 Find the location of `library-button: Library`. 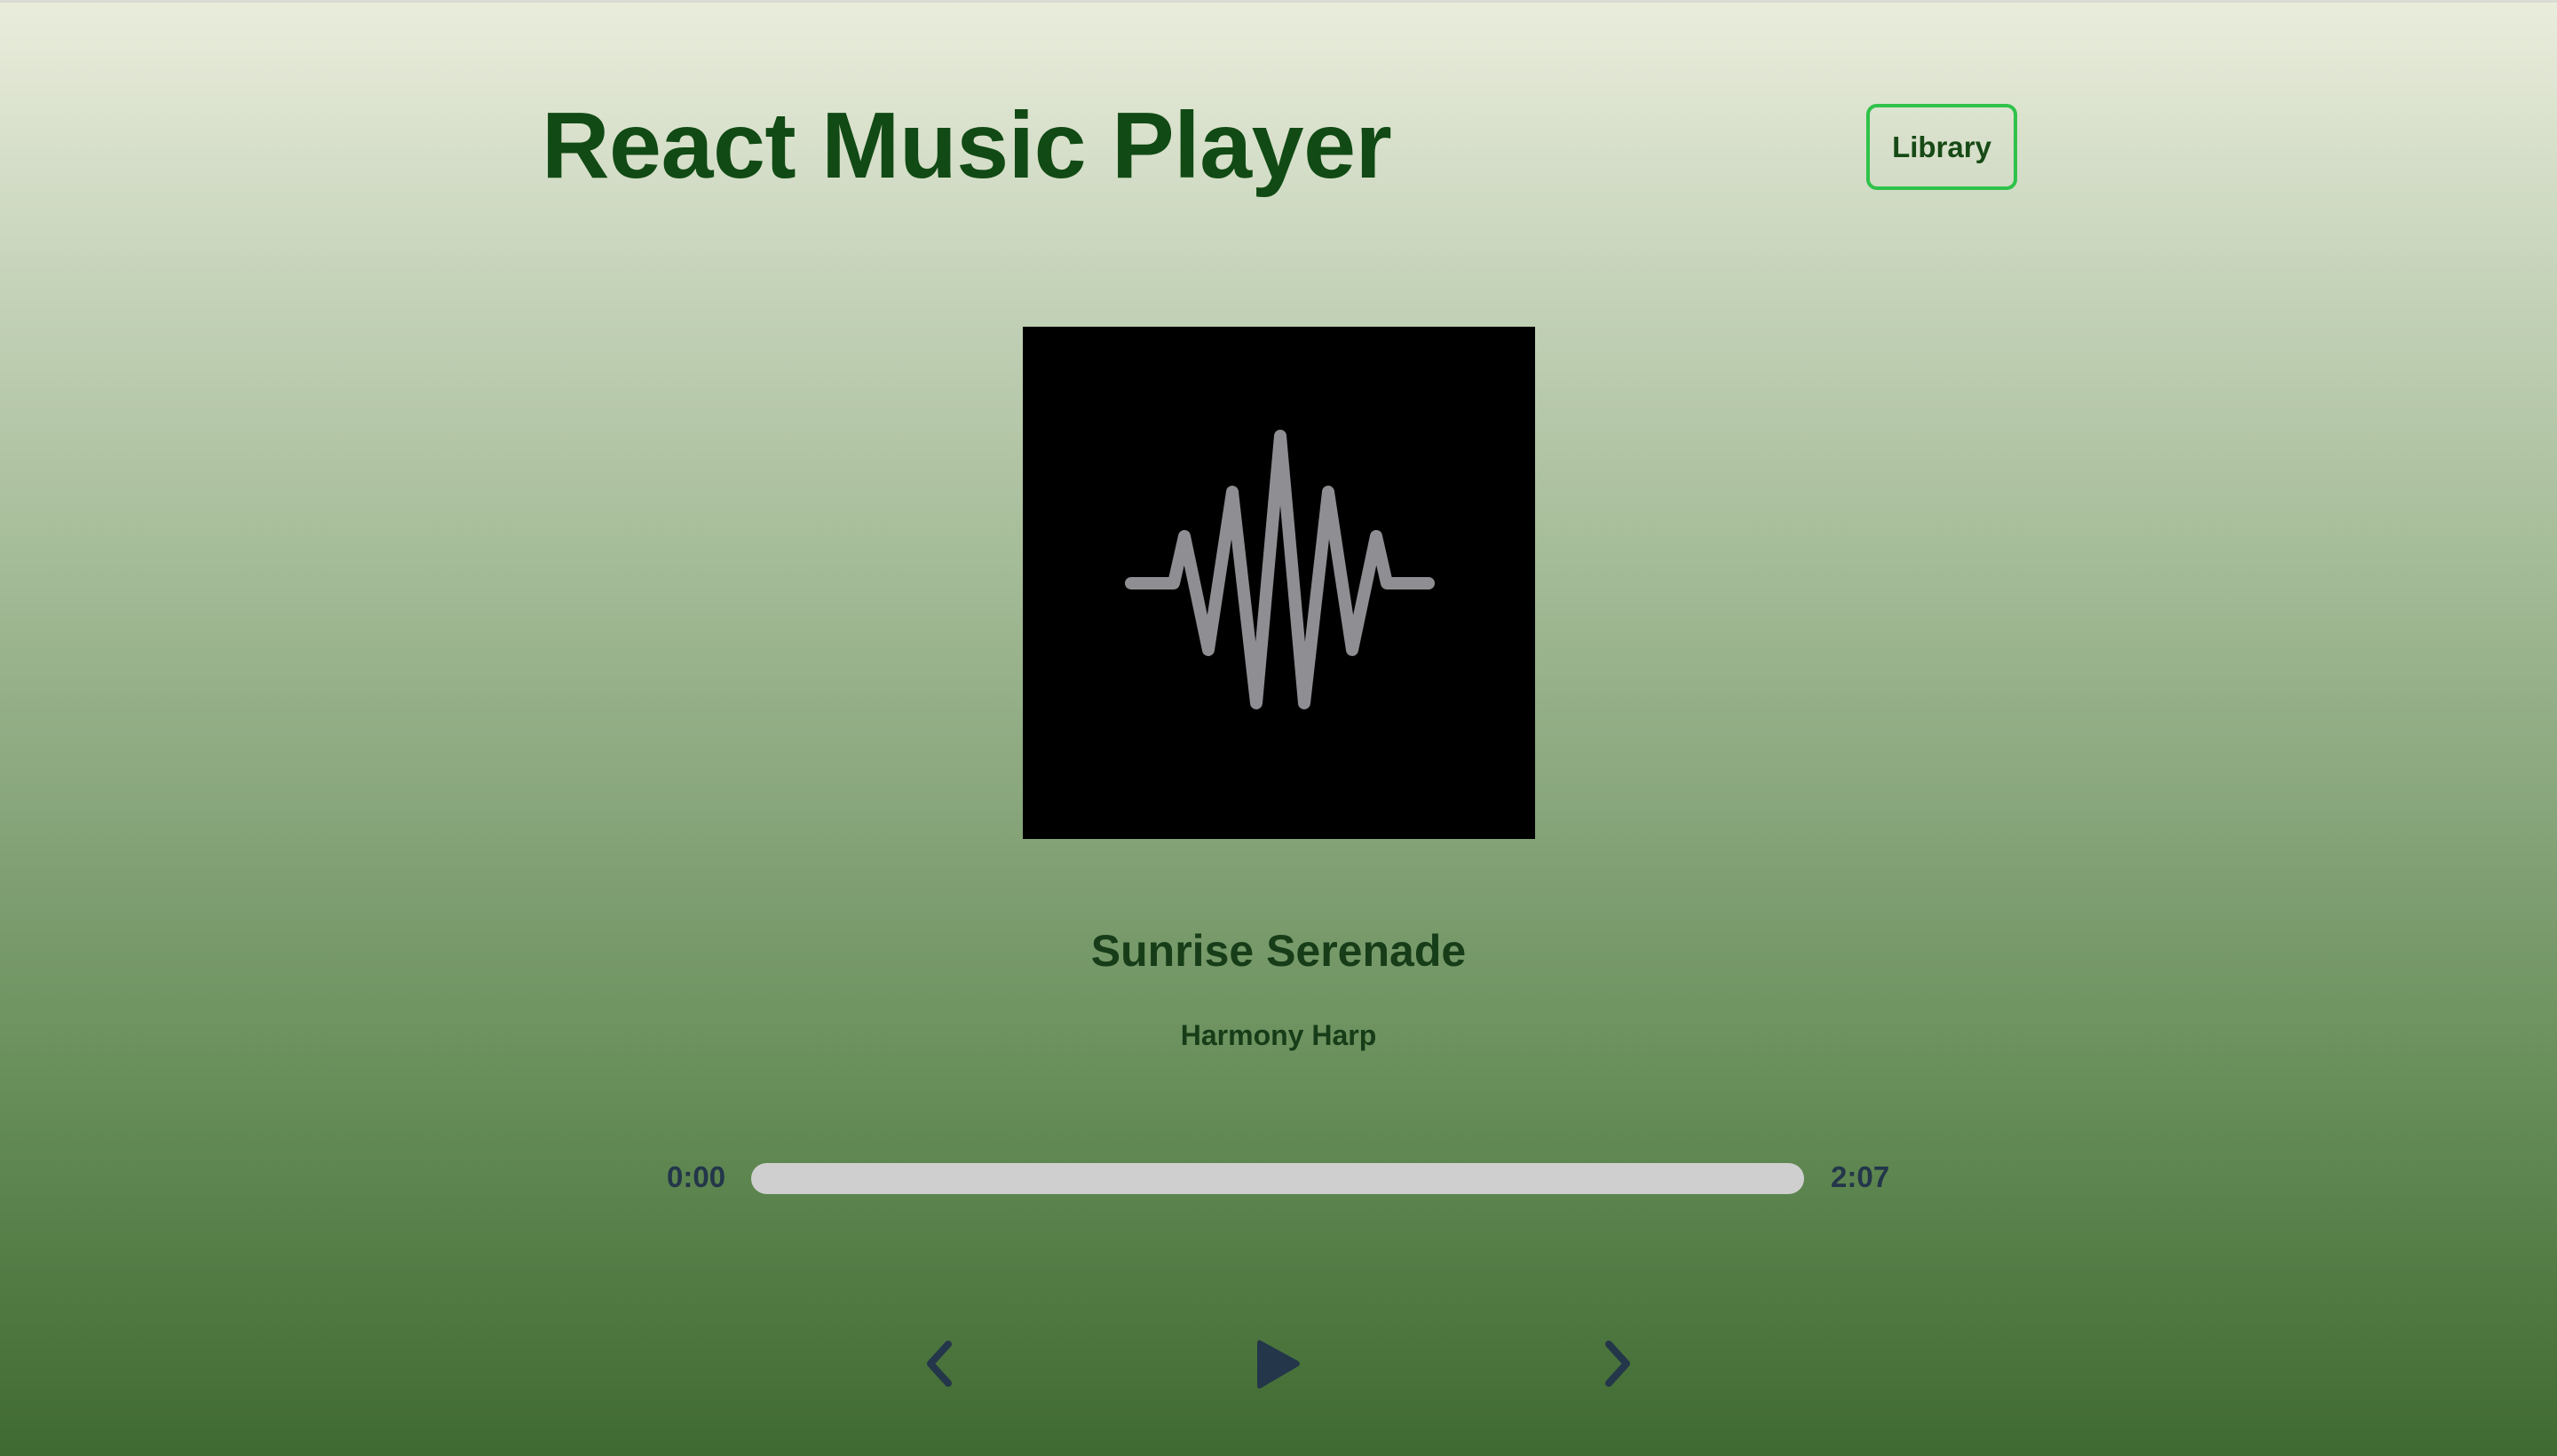

library-button: Library is located at coordinates (1941, 147).